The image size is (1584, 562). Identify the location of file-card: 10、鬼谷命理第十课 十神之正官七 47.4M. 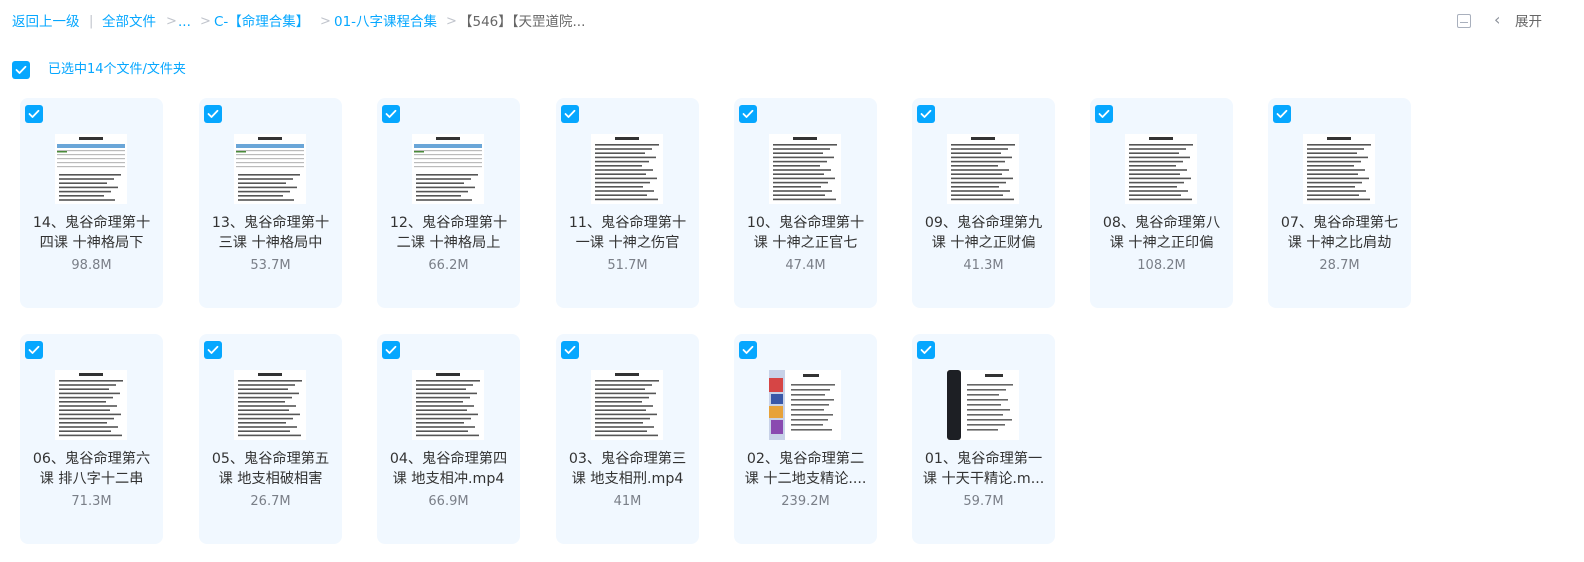
(805, 203).